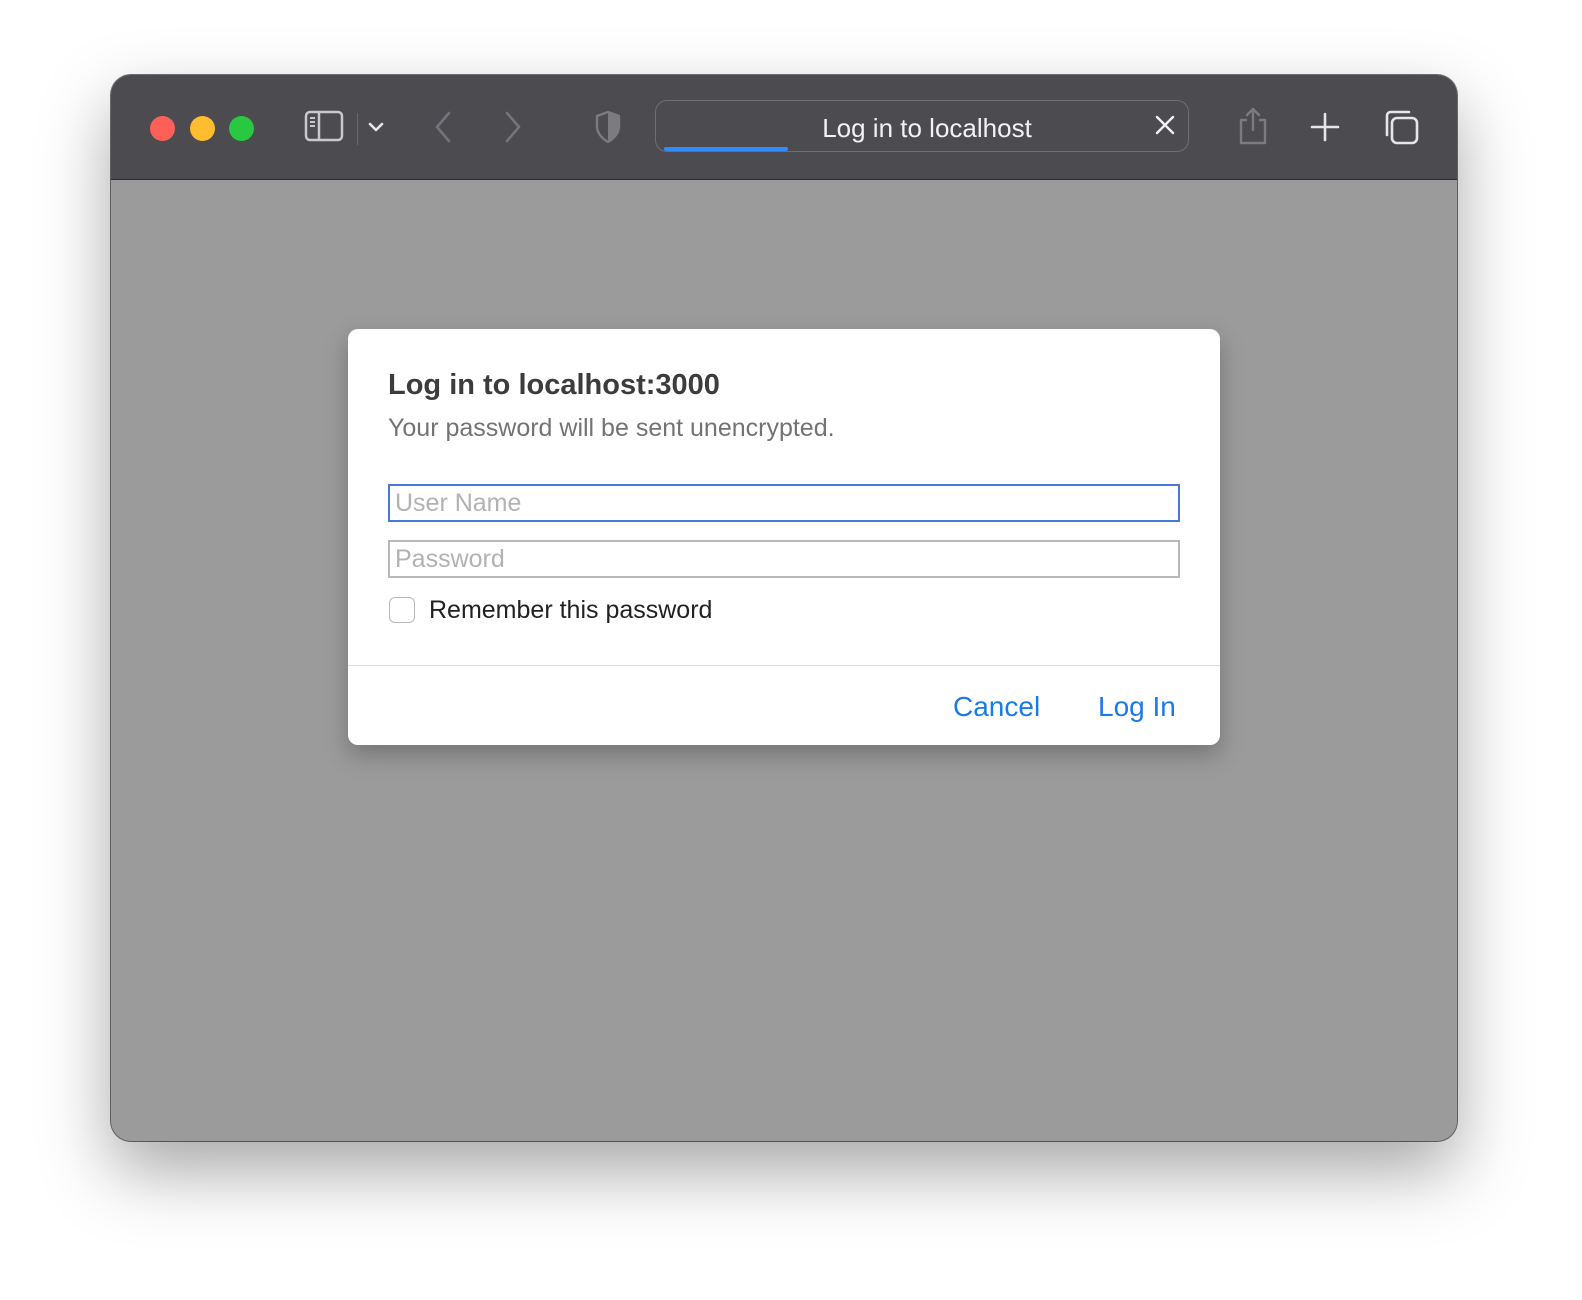 The height and width of the screenshot is (1300, 1582). I want to click on address-bar: Log in to localhost, so click(922, 126).